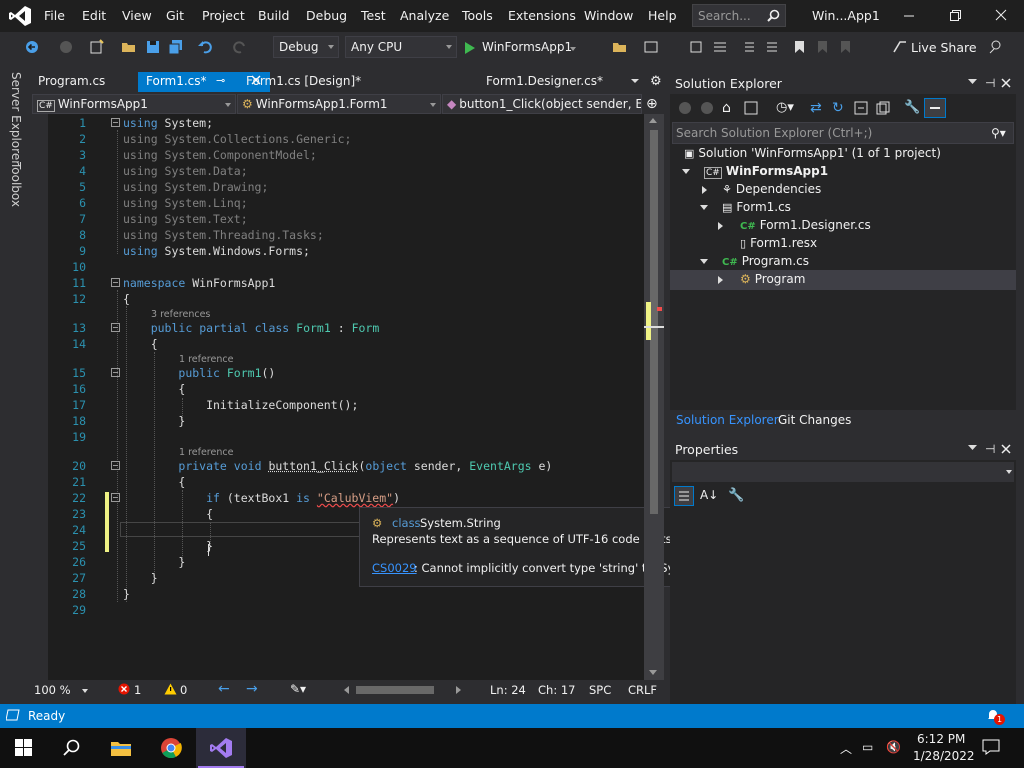  Describe the element at coordinates (846, 748) in the screenshot. I see `tray-chevron-icon: ︿` at that location.